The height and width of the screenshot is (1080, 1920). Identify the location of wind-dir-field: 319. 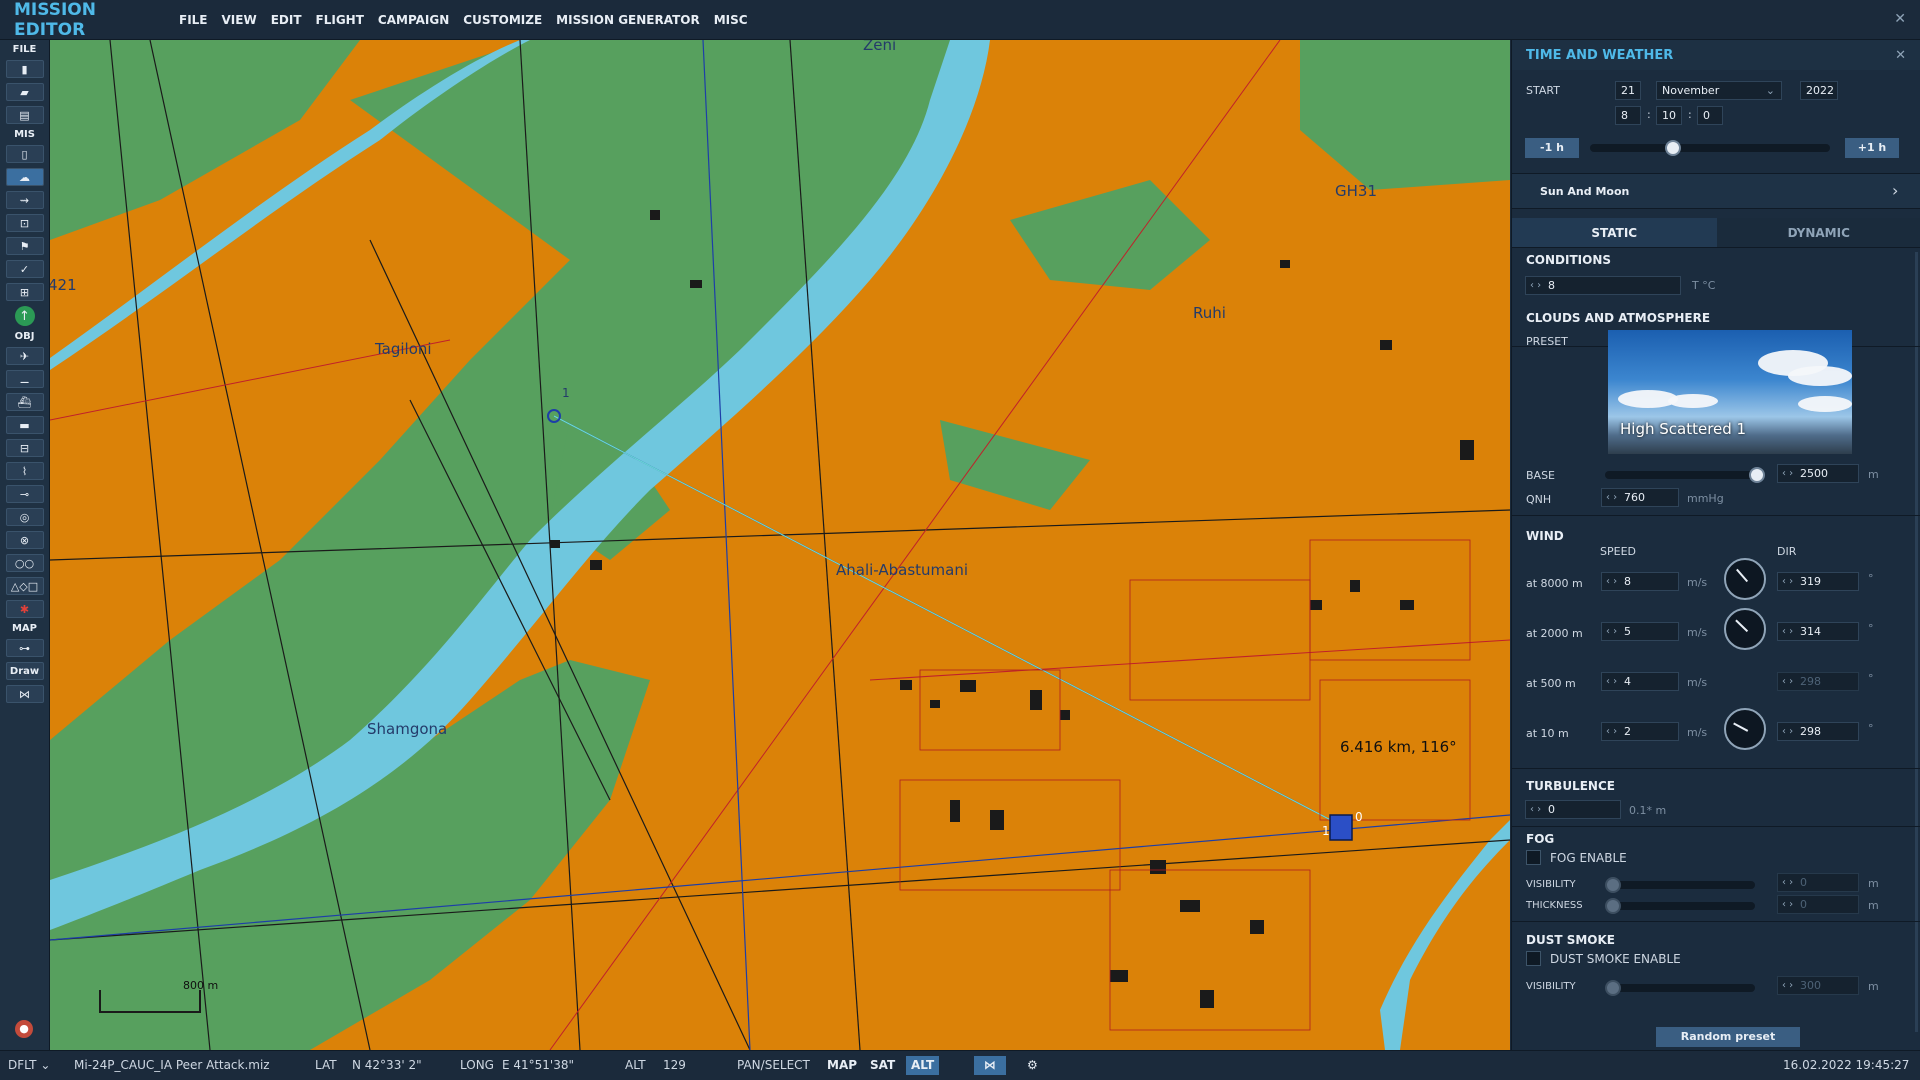
(1818, 581).